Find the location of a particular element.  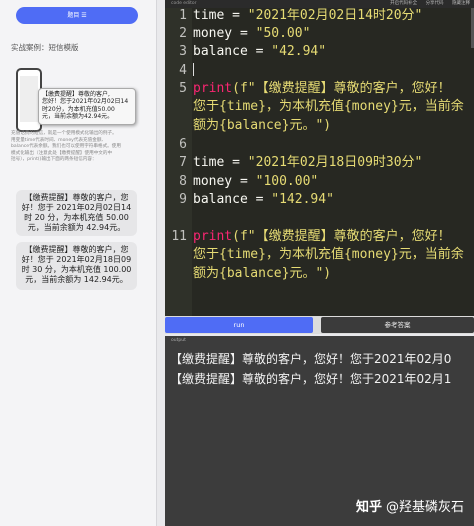

output-line: 【缴费提醒】尊敬的客户，您好！您于2021年02月0 is located at coordinates (311, 359).